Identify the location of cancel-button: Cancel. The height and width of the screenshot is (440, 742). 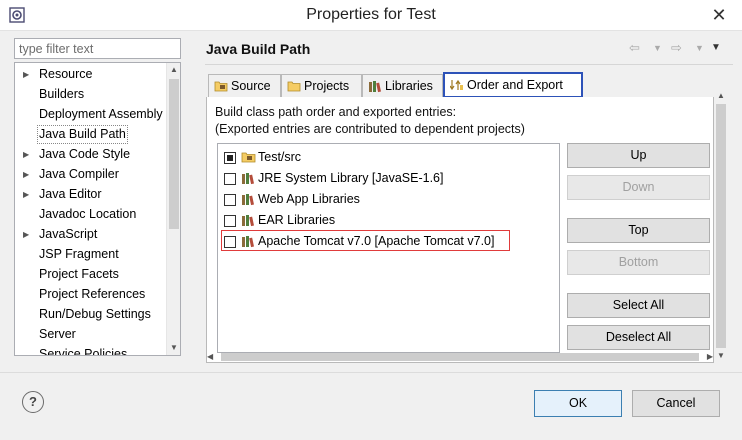
(676, 403).